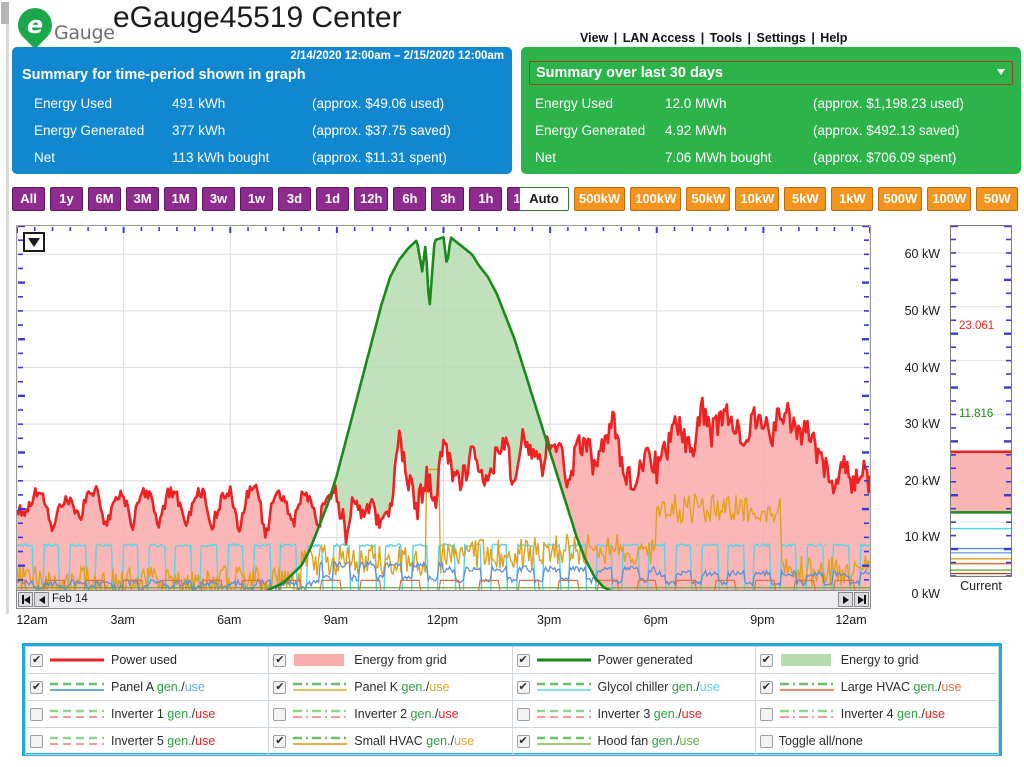 This screenshot has height=767, width=1024. Describe the element at coordinates (7, 319) in the screenshot. I see `scroll-rail` at that location.